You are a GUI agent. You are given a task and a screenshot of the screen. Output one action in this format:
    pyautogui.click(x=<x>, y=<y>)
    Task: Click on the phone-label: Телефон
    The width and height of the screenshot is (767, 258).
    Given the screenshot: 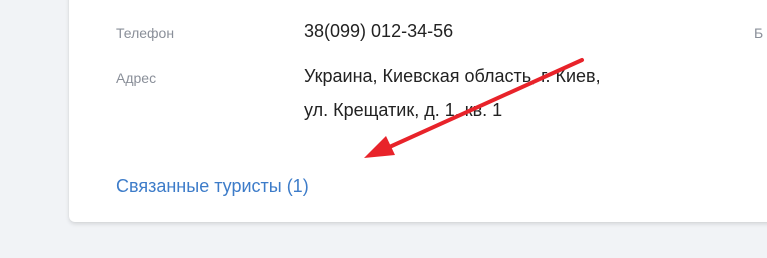 What is the action you would take?
    pyautogui.click(x=145, y=33)
    